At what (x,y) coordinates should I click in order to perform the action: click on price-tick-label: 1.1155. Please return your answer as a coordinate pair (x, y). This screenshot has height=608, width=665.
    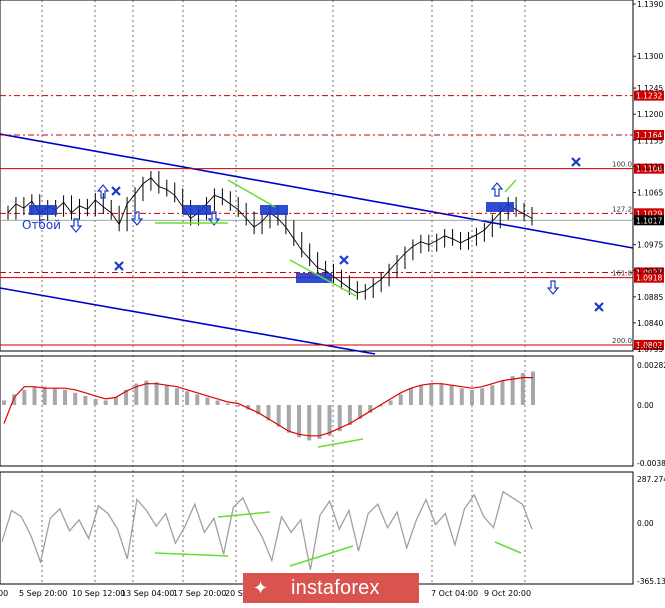
    Looking at the image, I should click on (650, 140).